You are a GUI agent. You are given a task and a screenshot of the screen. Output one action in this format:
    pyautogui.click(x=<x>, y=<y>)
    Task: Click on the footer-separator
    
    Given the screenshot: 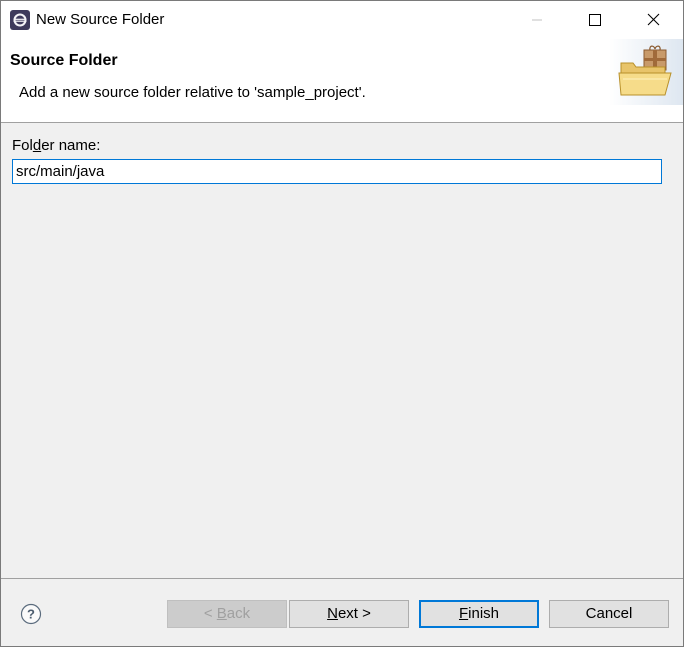 What is the action you would take?
    pyautogui.click(x=342, y=578)
    